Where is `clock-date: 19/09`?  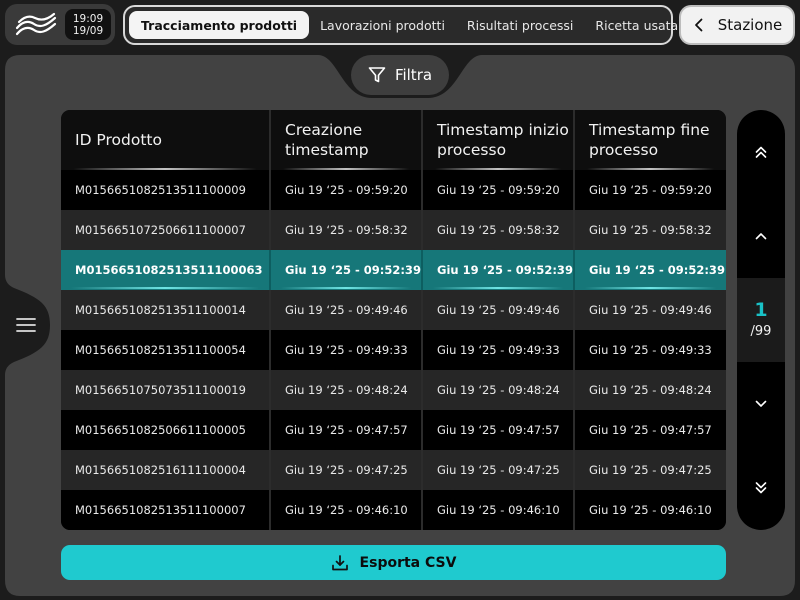
clock-date: 19/09 is located at coordinates (88, 30).